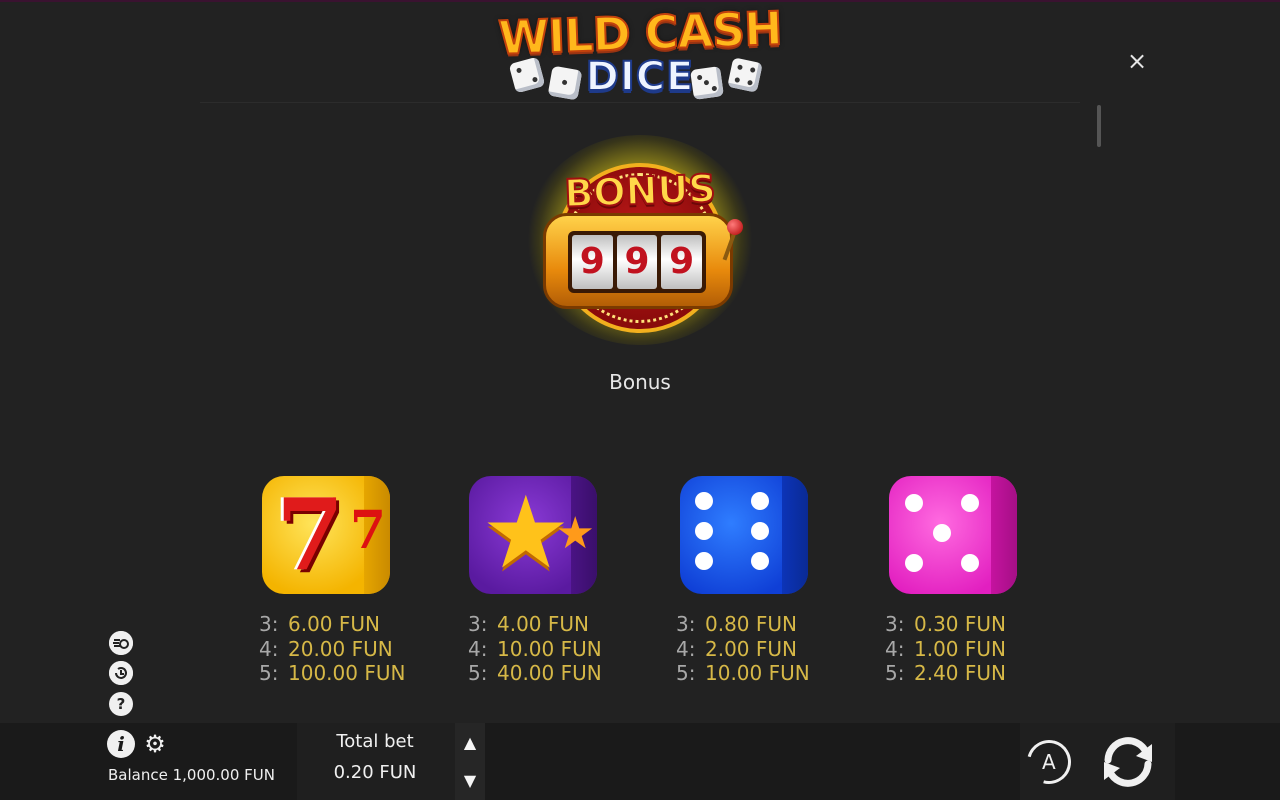 This screenshot has width=1280, height=800. I want to click on payout-list: 3: 6.00 FUN 4: 20.00 FUN 5: 100.00 FUN, so click(332, 649).